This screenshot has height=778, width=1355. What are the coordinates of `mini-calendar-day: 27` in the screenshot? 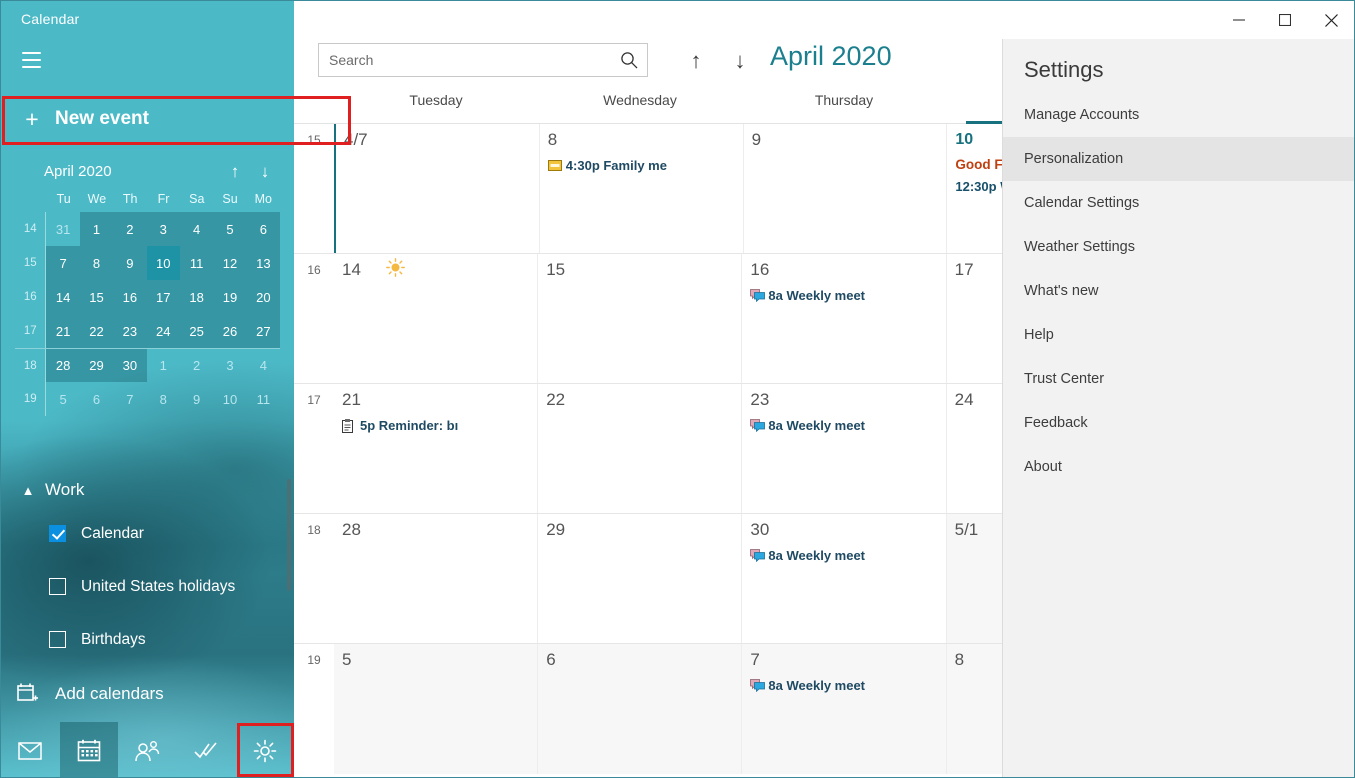 It's located at (263, 331).